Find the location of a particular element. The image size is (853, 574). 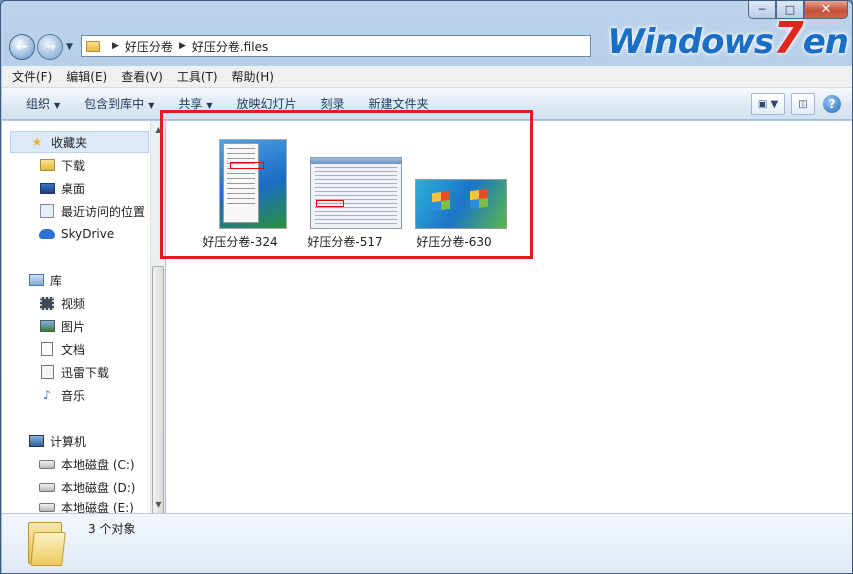

file-item-630: 好压分卷-630 is located at coordinates (454, 189).